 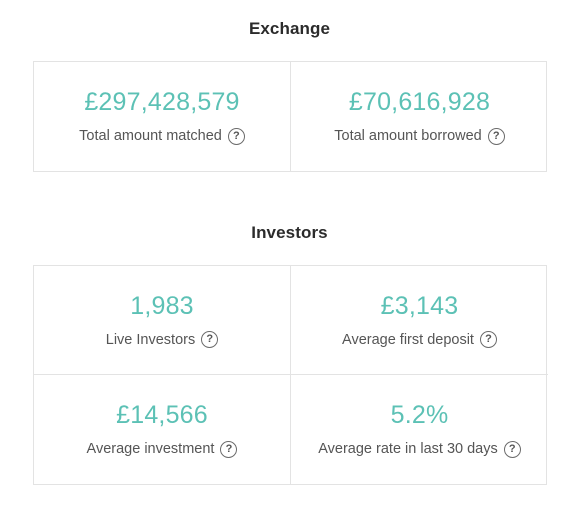 What do you see at coordinates (162, 305) in the screenshot?
I see `stat-value: 1,983` at bounding box center [162, 305].